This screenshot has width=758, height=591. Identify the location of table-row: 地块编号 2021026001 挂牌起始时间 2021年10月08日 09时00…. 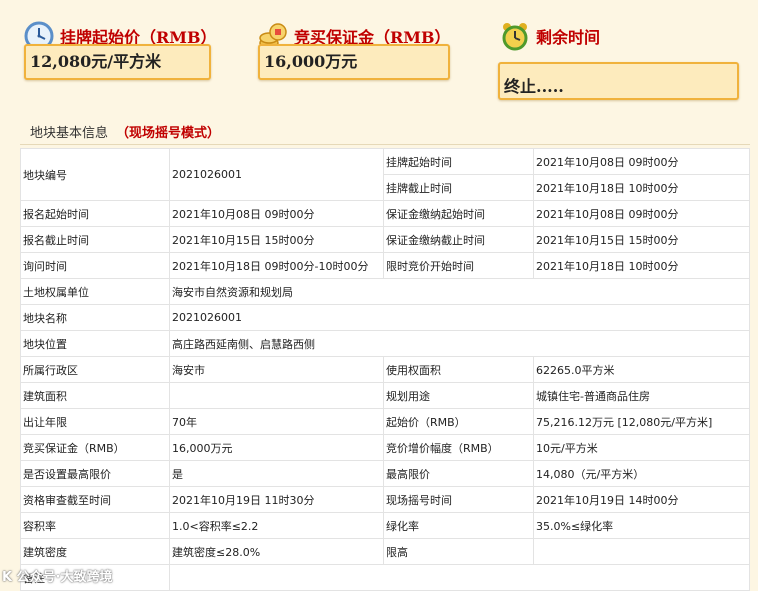
(385, 174).